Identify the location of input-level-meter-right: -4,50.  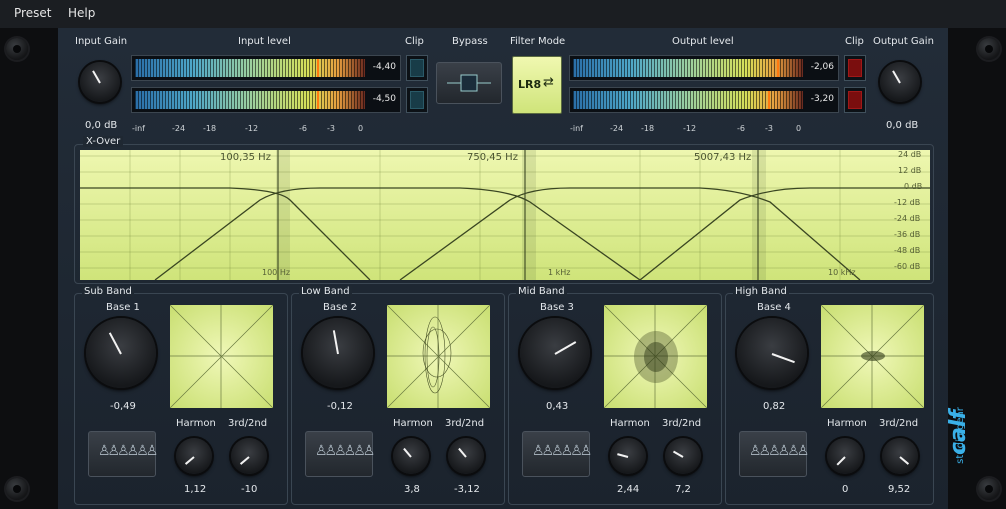
(266, 100).